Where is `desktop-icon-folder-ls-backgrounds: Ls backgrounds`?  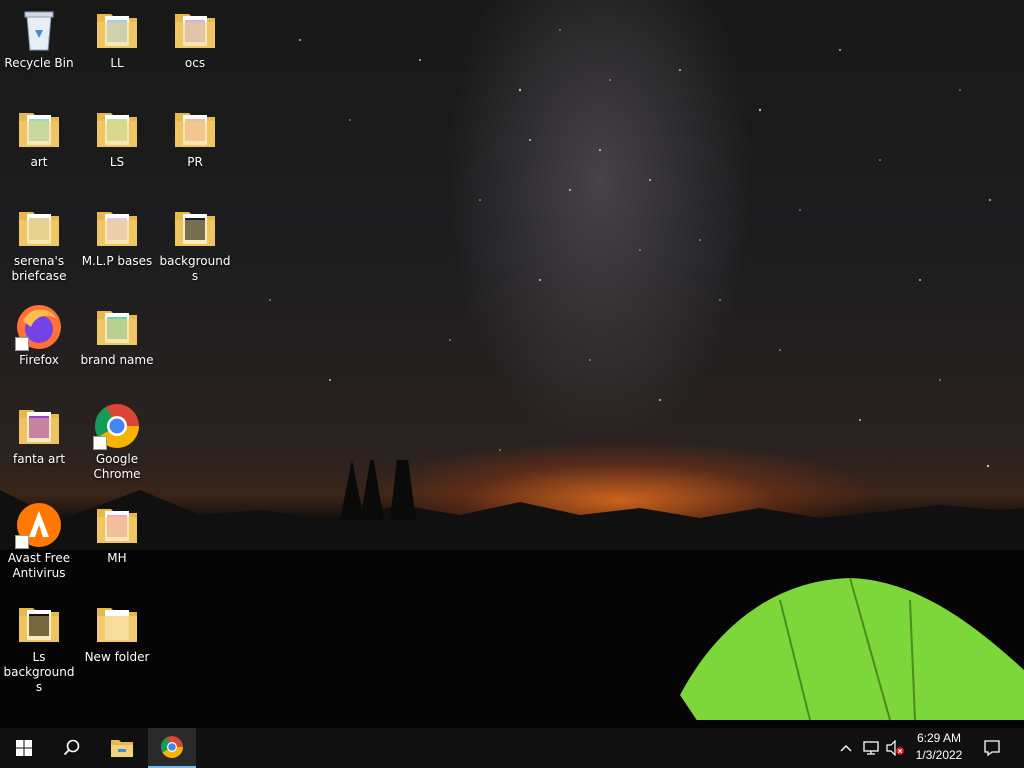 desktop-icon-folder-ls-backgrounds: Ls backgrounds is located at coordinates (39, 647).